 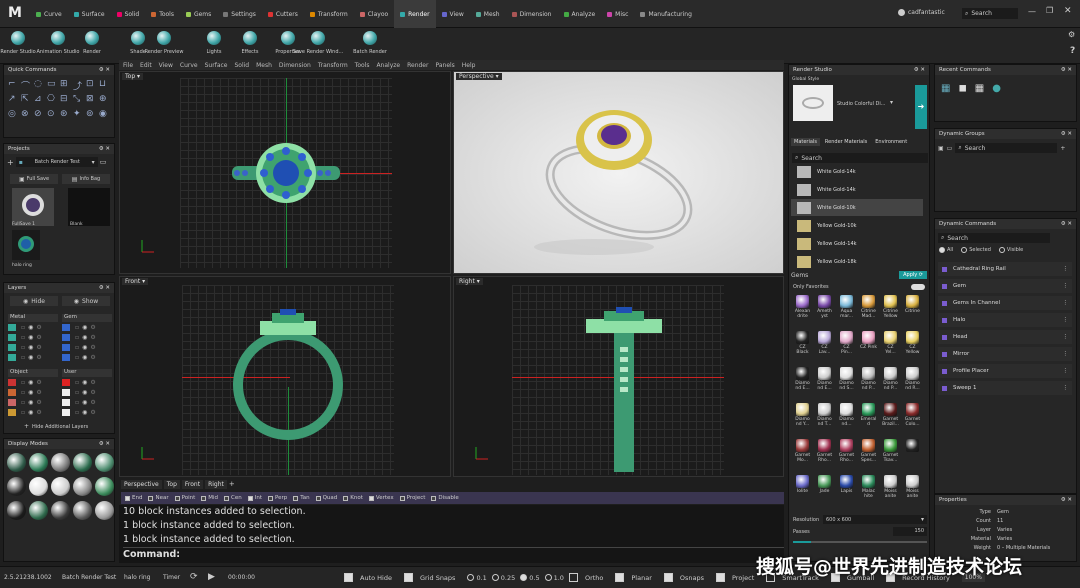 What do you see at coordinates (962, 88) in the screenshot?
I see `render-icon: ◼` at bounding box center [962, 88].